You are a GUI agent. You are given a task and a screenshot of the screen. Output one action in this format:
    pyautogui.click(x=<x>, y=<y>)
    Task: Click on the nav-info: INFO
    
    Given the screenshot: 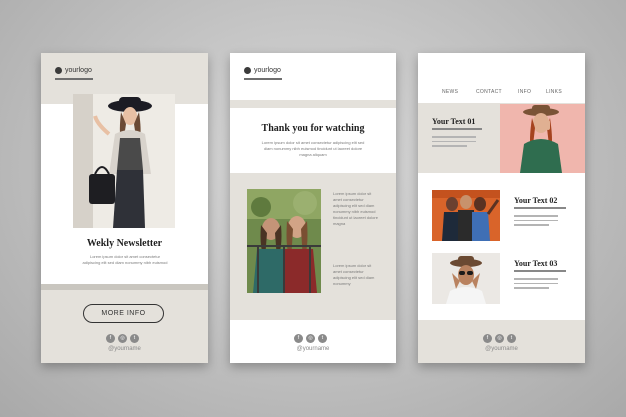 What is the action you would take?
    pyautogui.click(x=524, y=92)
    